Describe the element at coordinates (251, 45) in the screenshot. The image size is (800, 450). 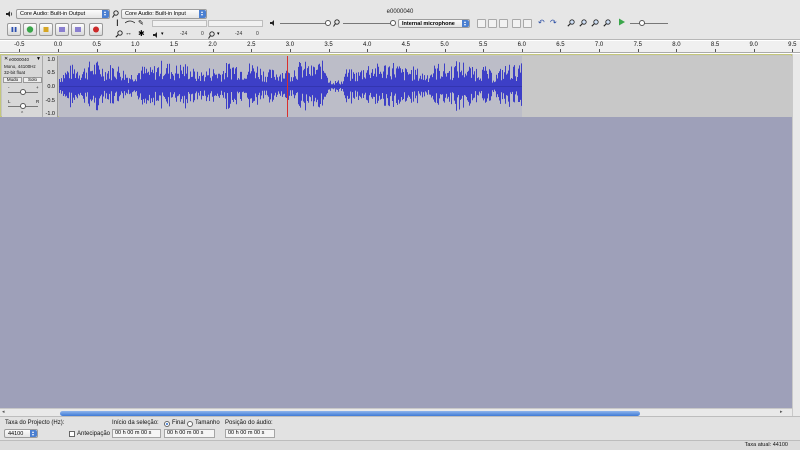
I see `ruler-tick-label: 2.5` at that location.